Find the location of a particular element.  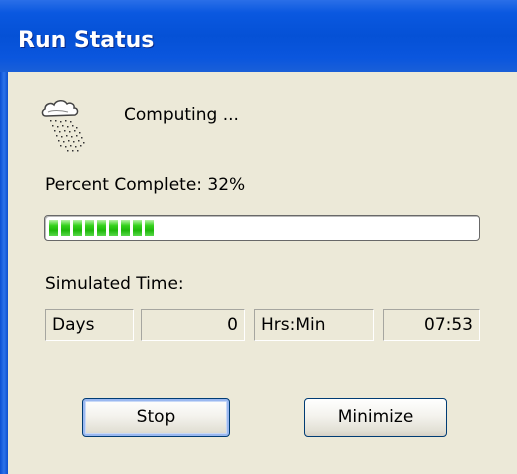

days-value-field: 0 is located at coordinates (193, 325).